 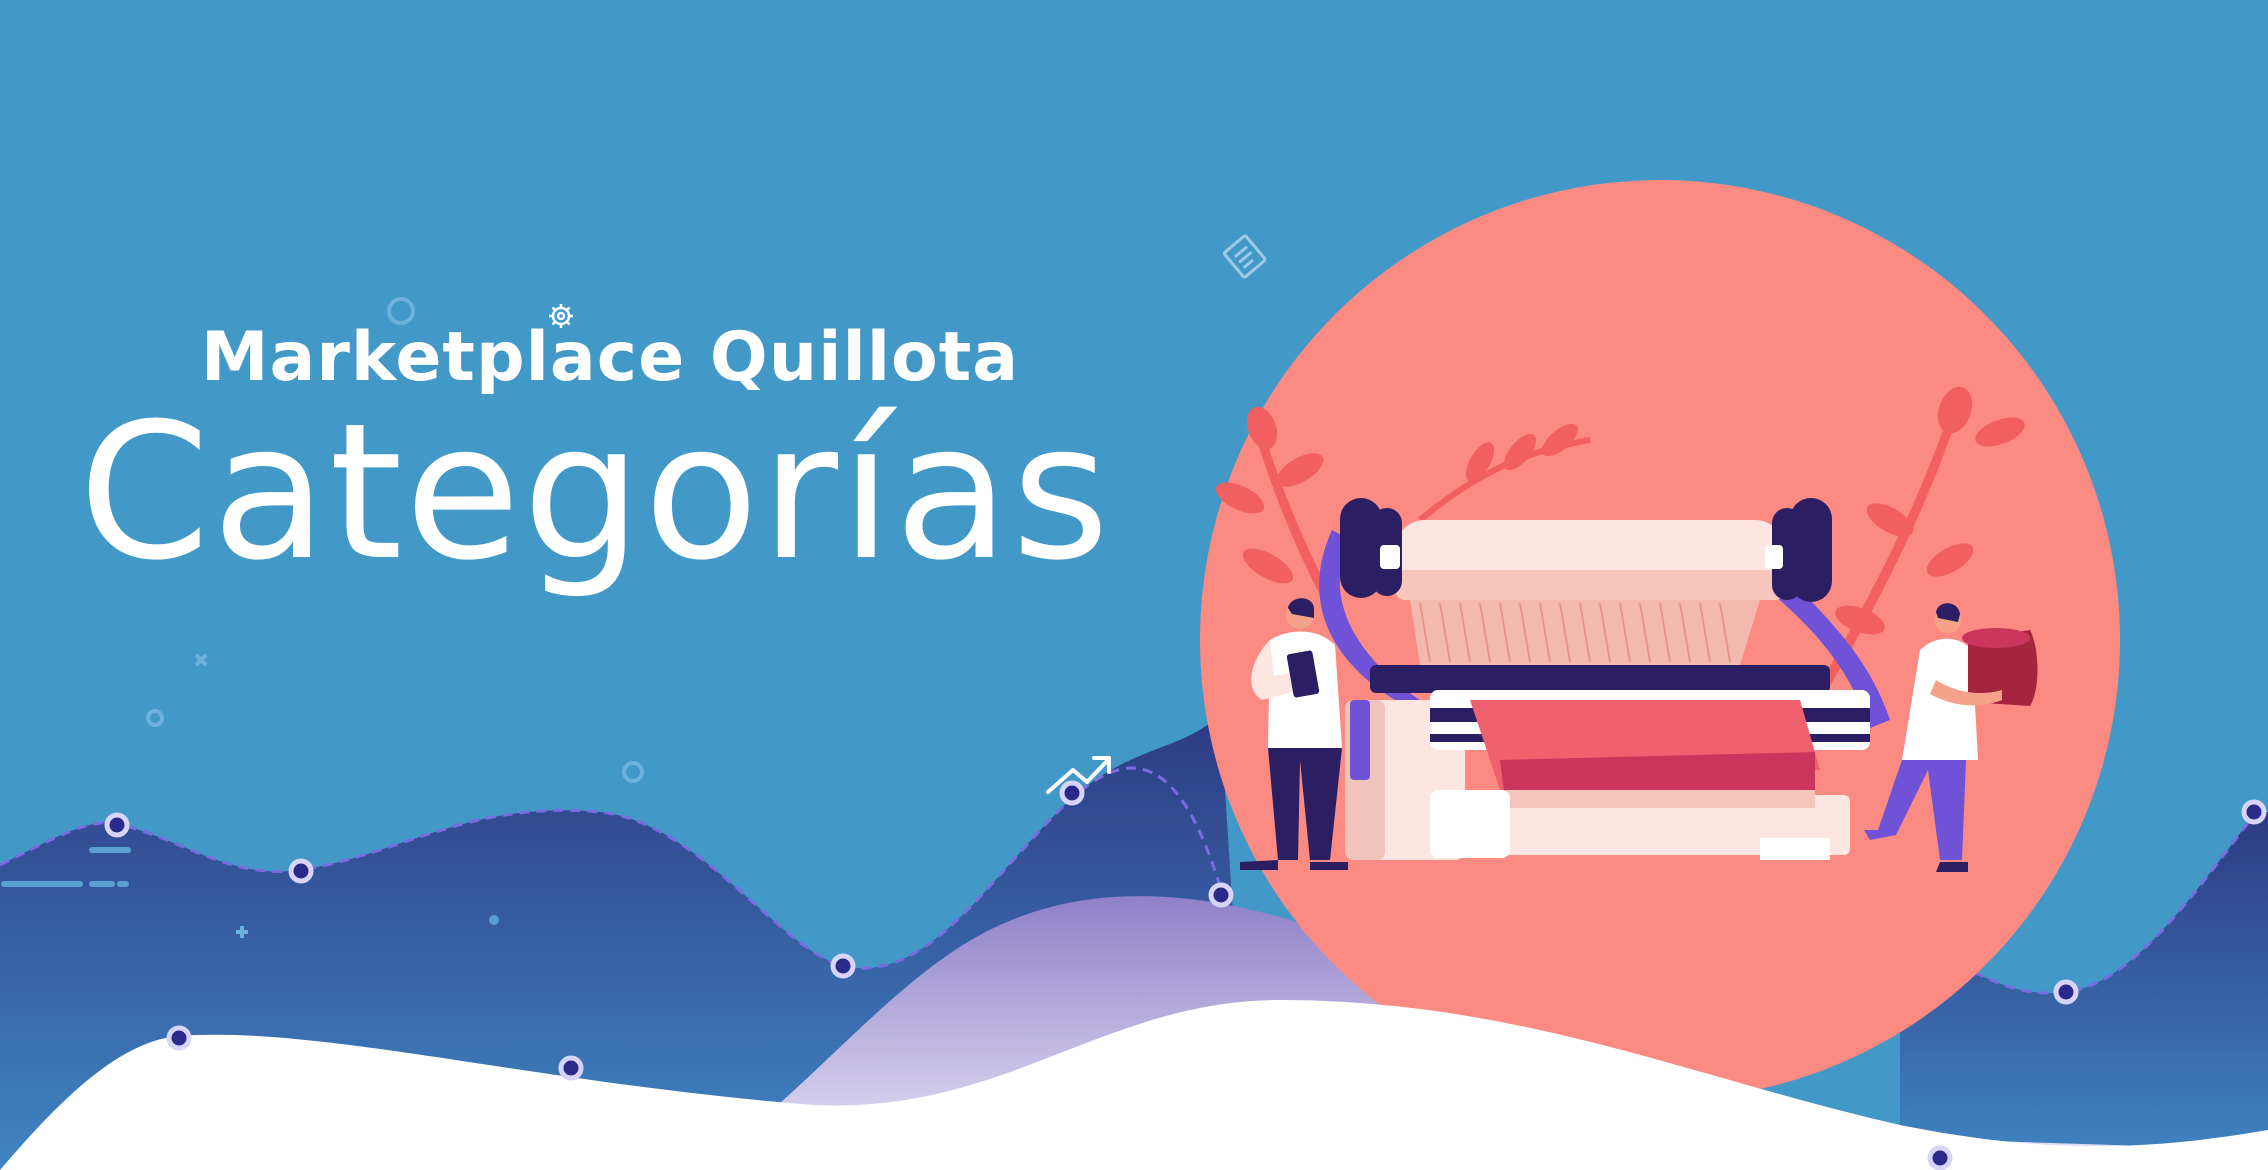 What do you see at coordinates (595, 492) in the screenshot?
I see `page-title: Categorías` at bounding box center [595, 492].